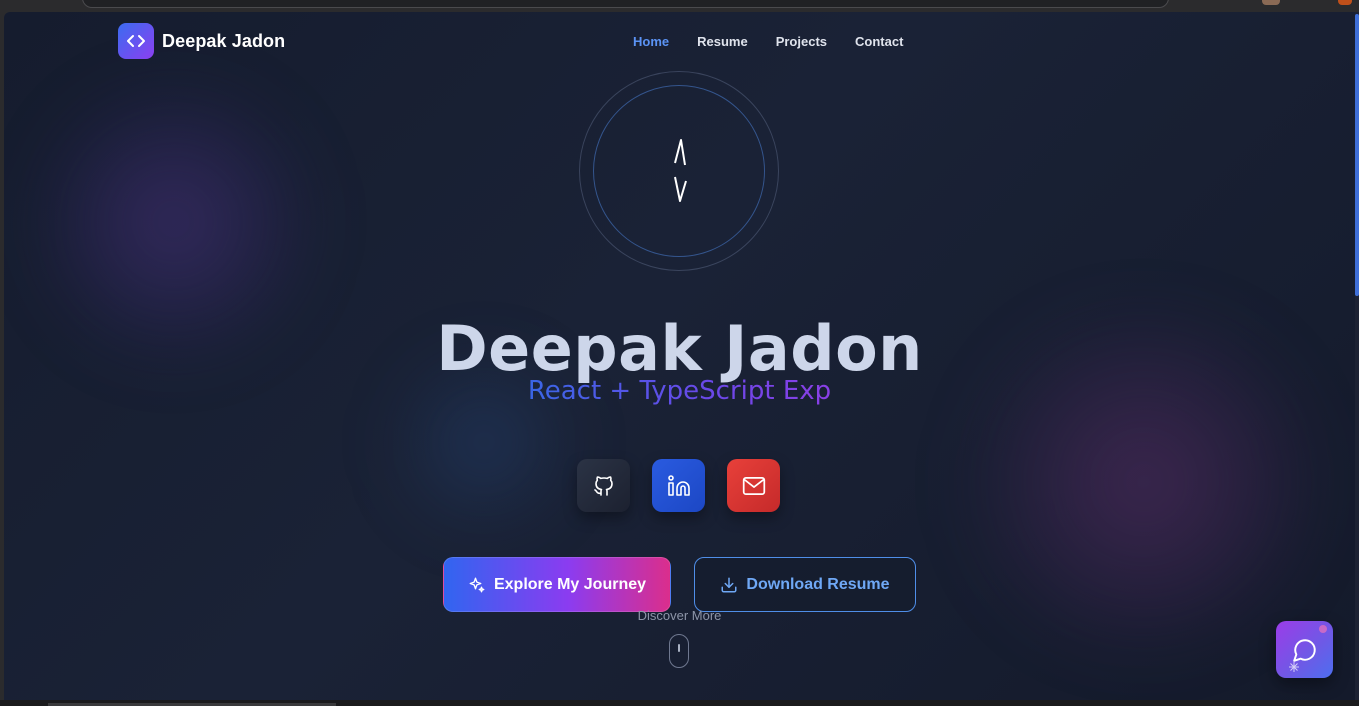 The height and width of the screenshot is (706, 1359). I want to click on bottom-strip, so click(679, 703).